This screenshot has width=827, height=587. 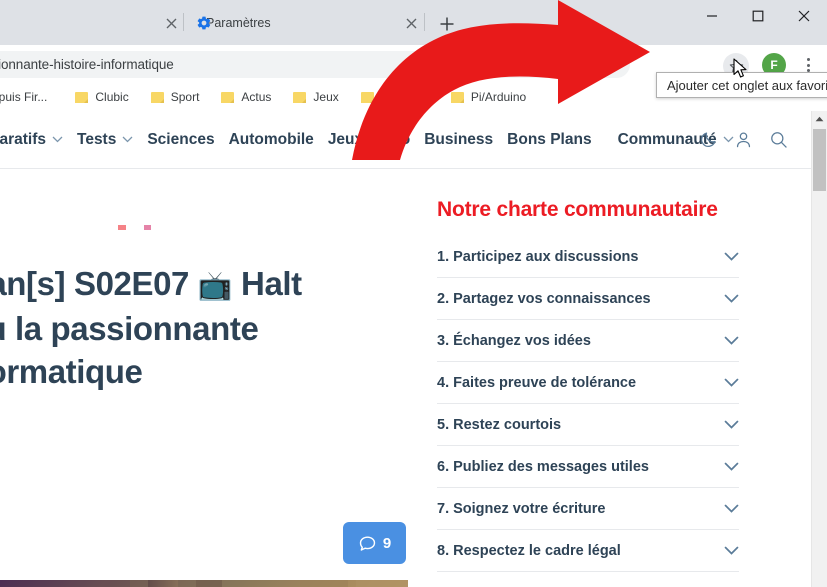 I want to click on nav-item-comparatifs: paratifs, so click(x=31, y=140).